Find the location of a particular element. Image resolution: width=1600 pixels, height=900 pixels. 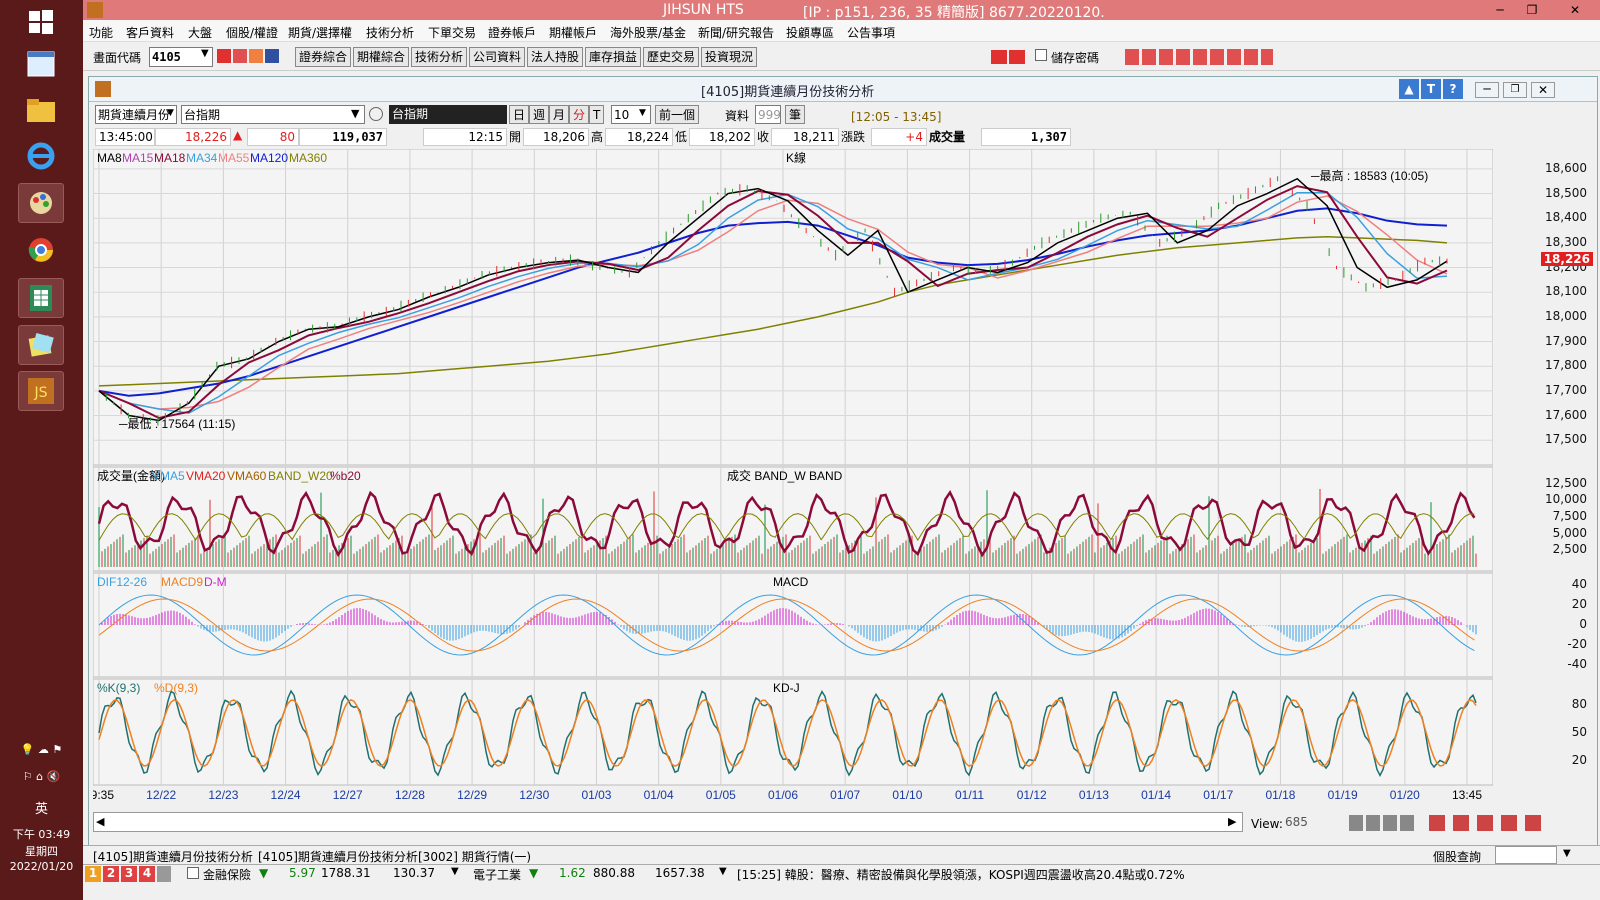

dropdown-icon is located at coordinates (272, 56).